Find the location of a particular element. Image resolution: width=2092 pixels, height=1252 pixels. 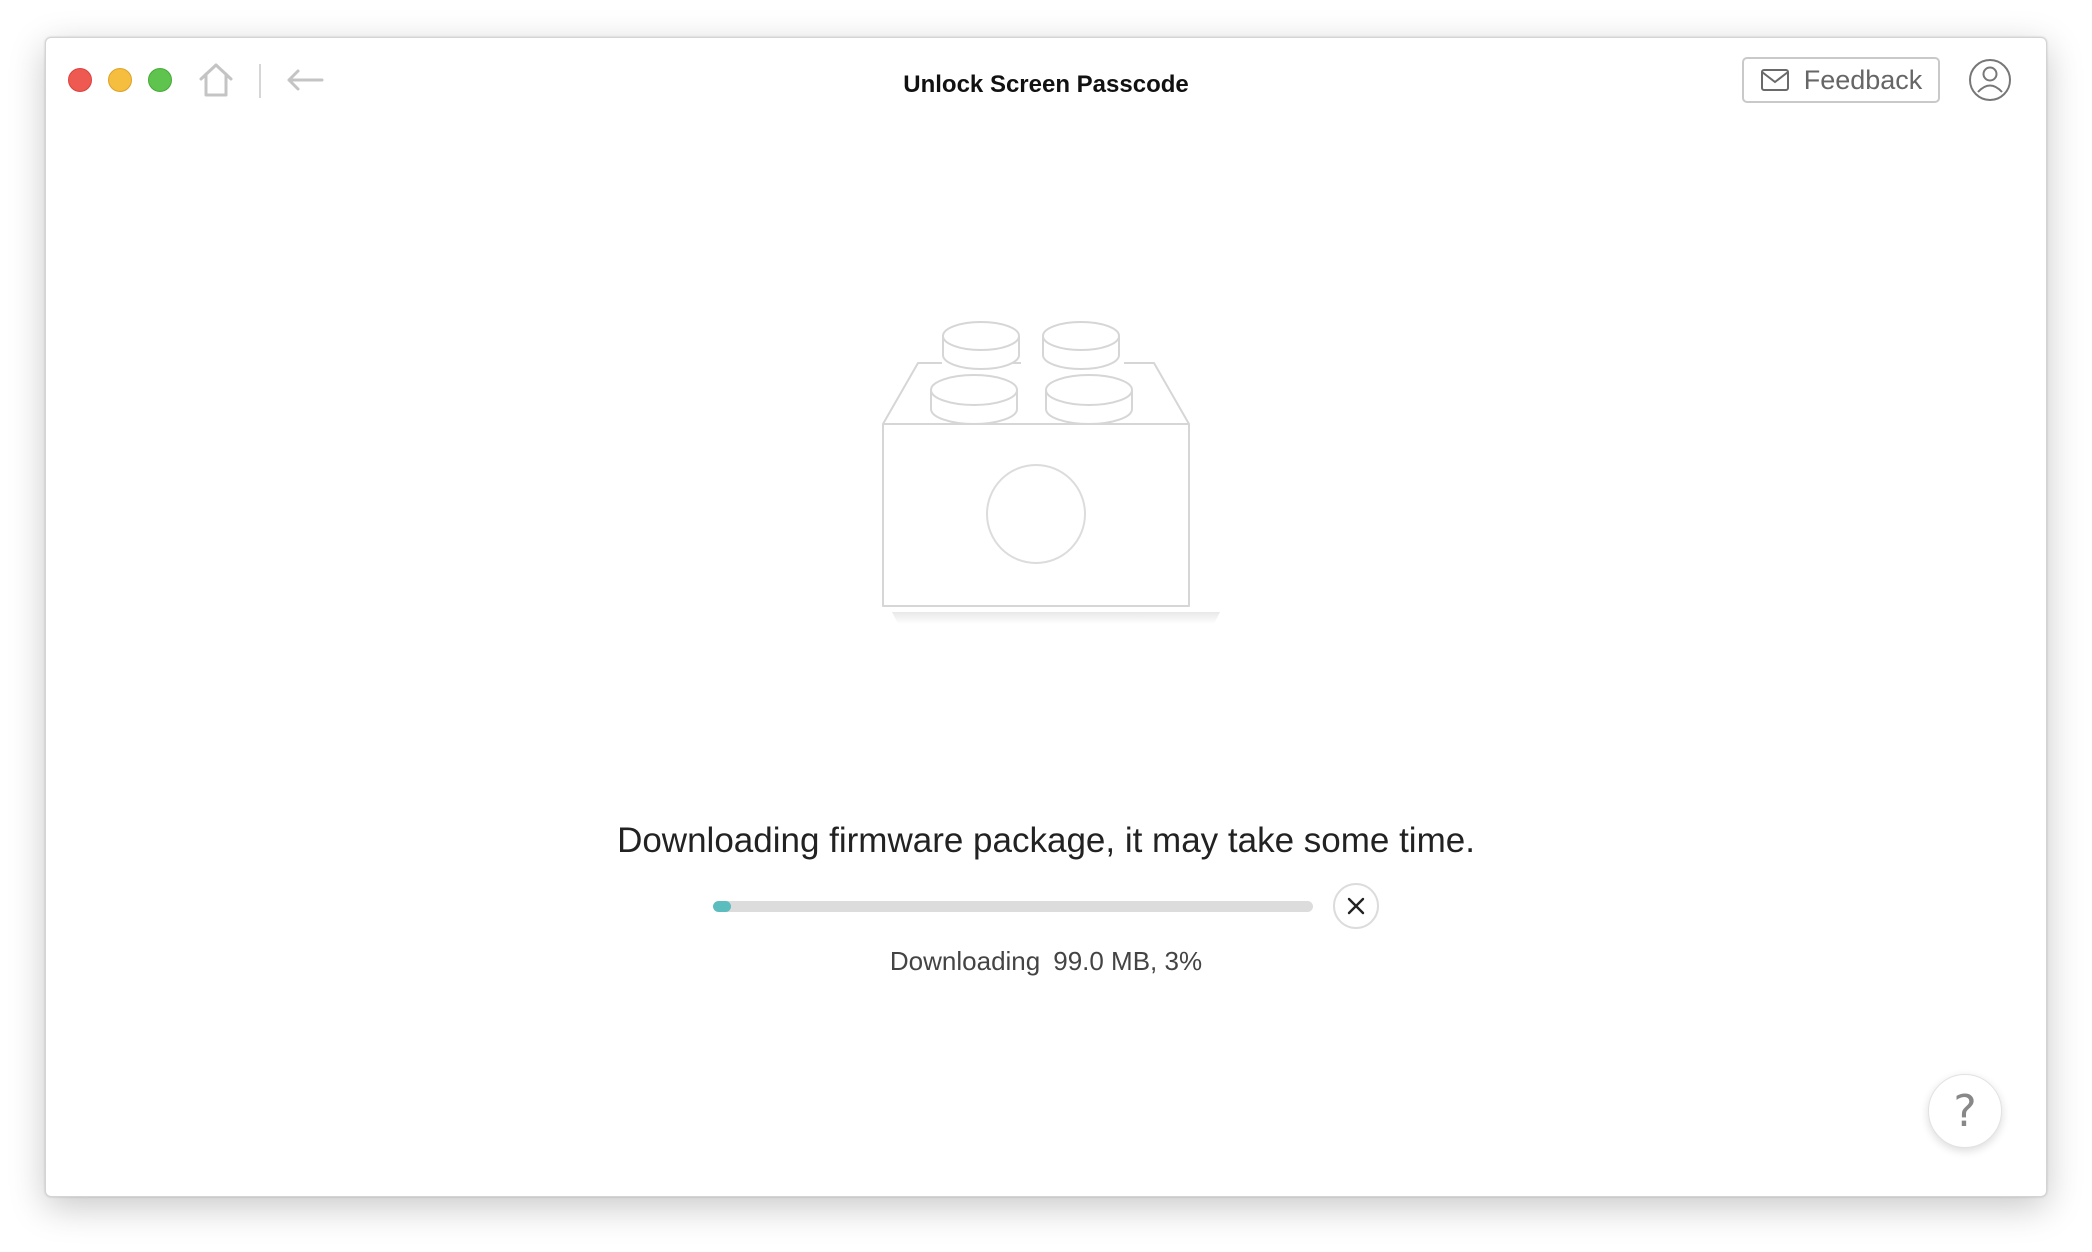

feedback-button: Feedback is located at coordinates (1841, 80).